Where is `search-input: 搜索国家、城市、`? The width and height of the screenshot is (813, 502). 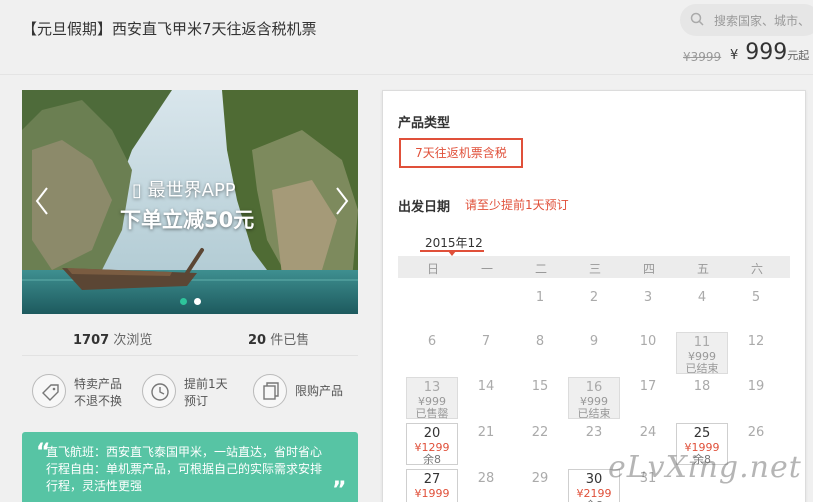
search-input: 搜索国家、城市、 is located at coordinates (762, 20).